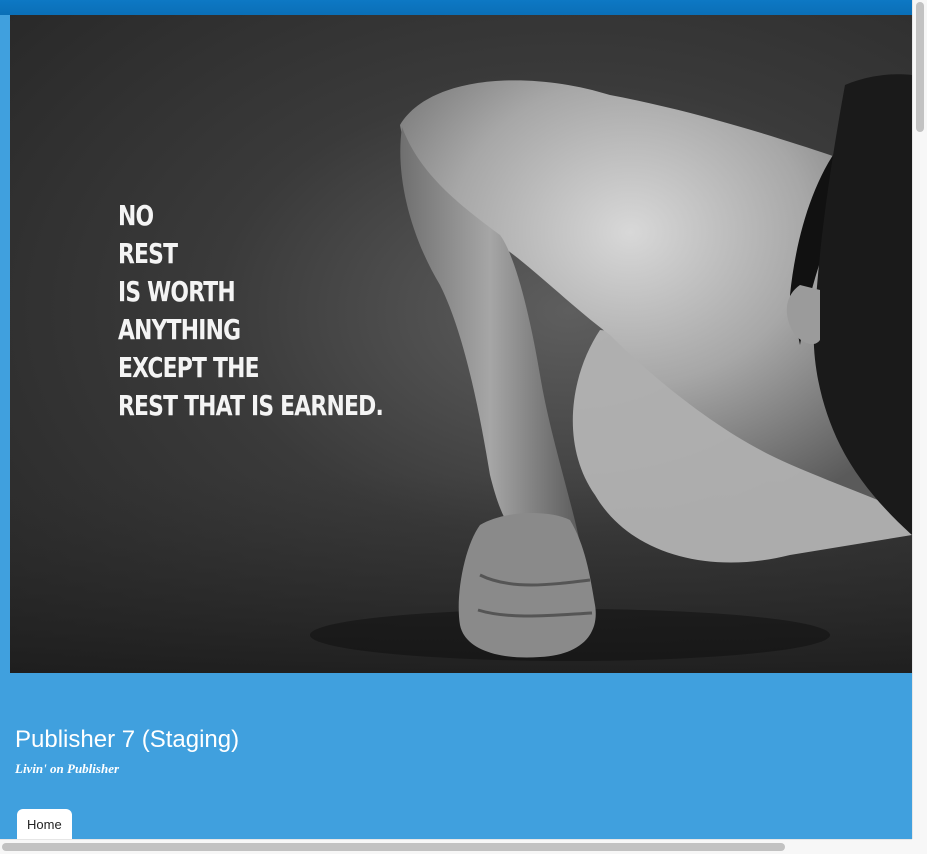  Describe the element at coordinates (127, 740) in the screenshot. I see `site-title: Publisher 7 (Staging)` at that location.